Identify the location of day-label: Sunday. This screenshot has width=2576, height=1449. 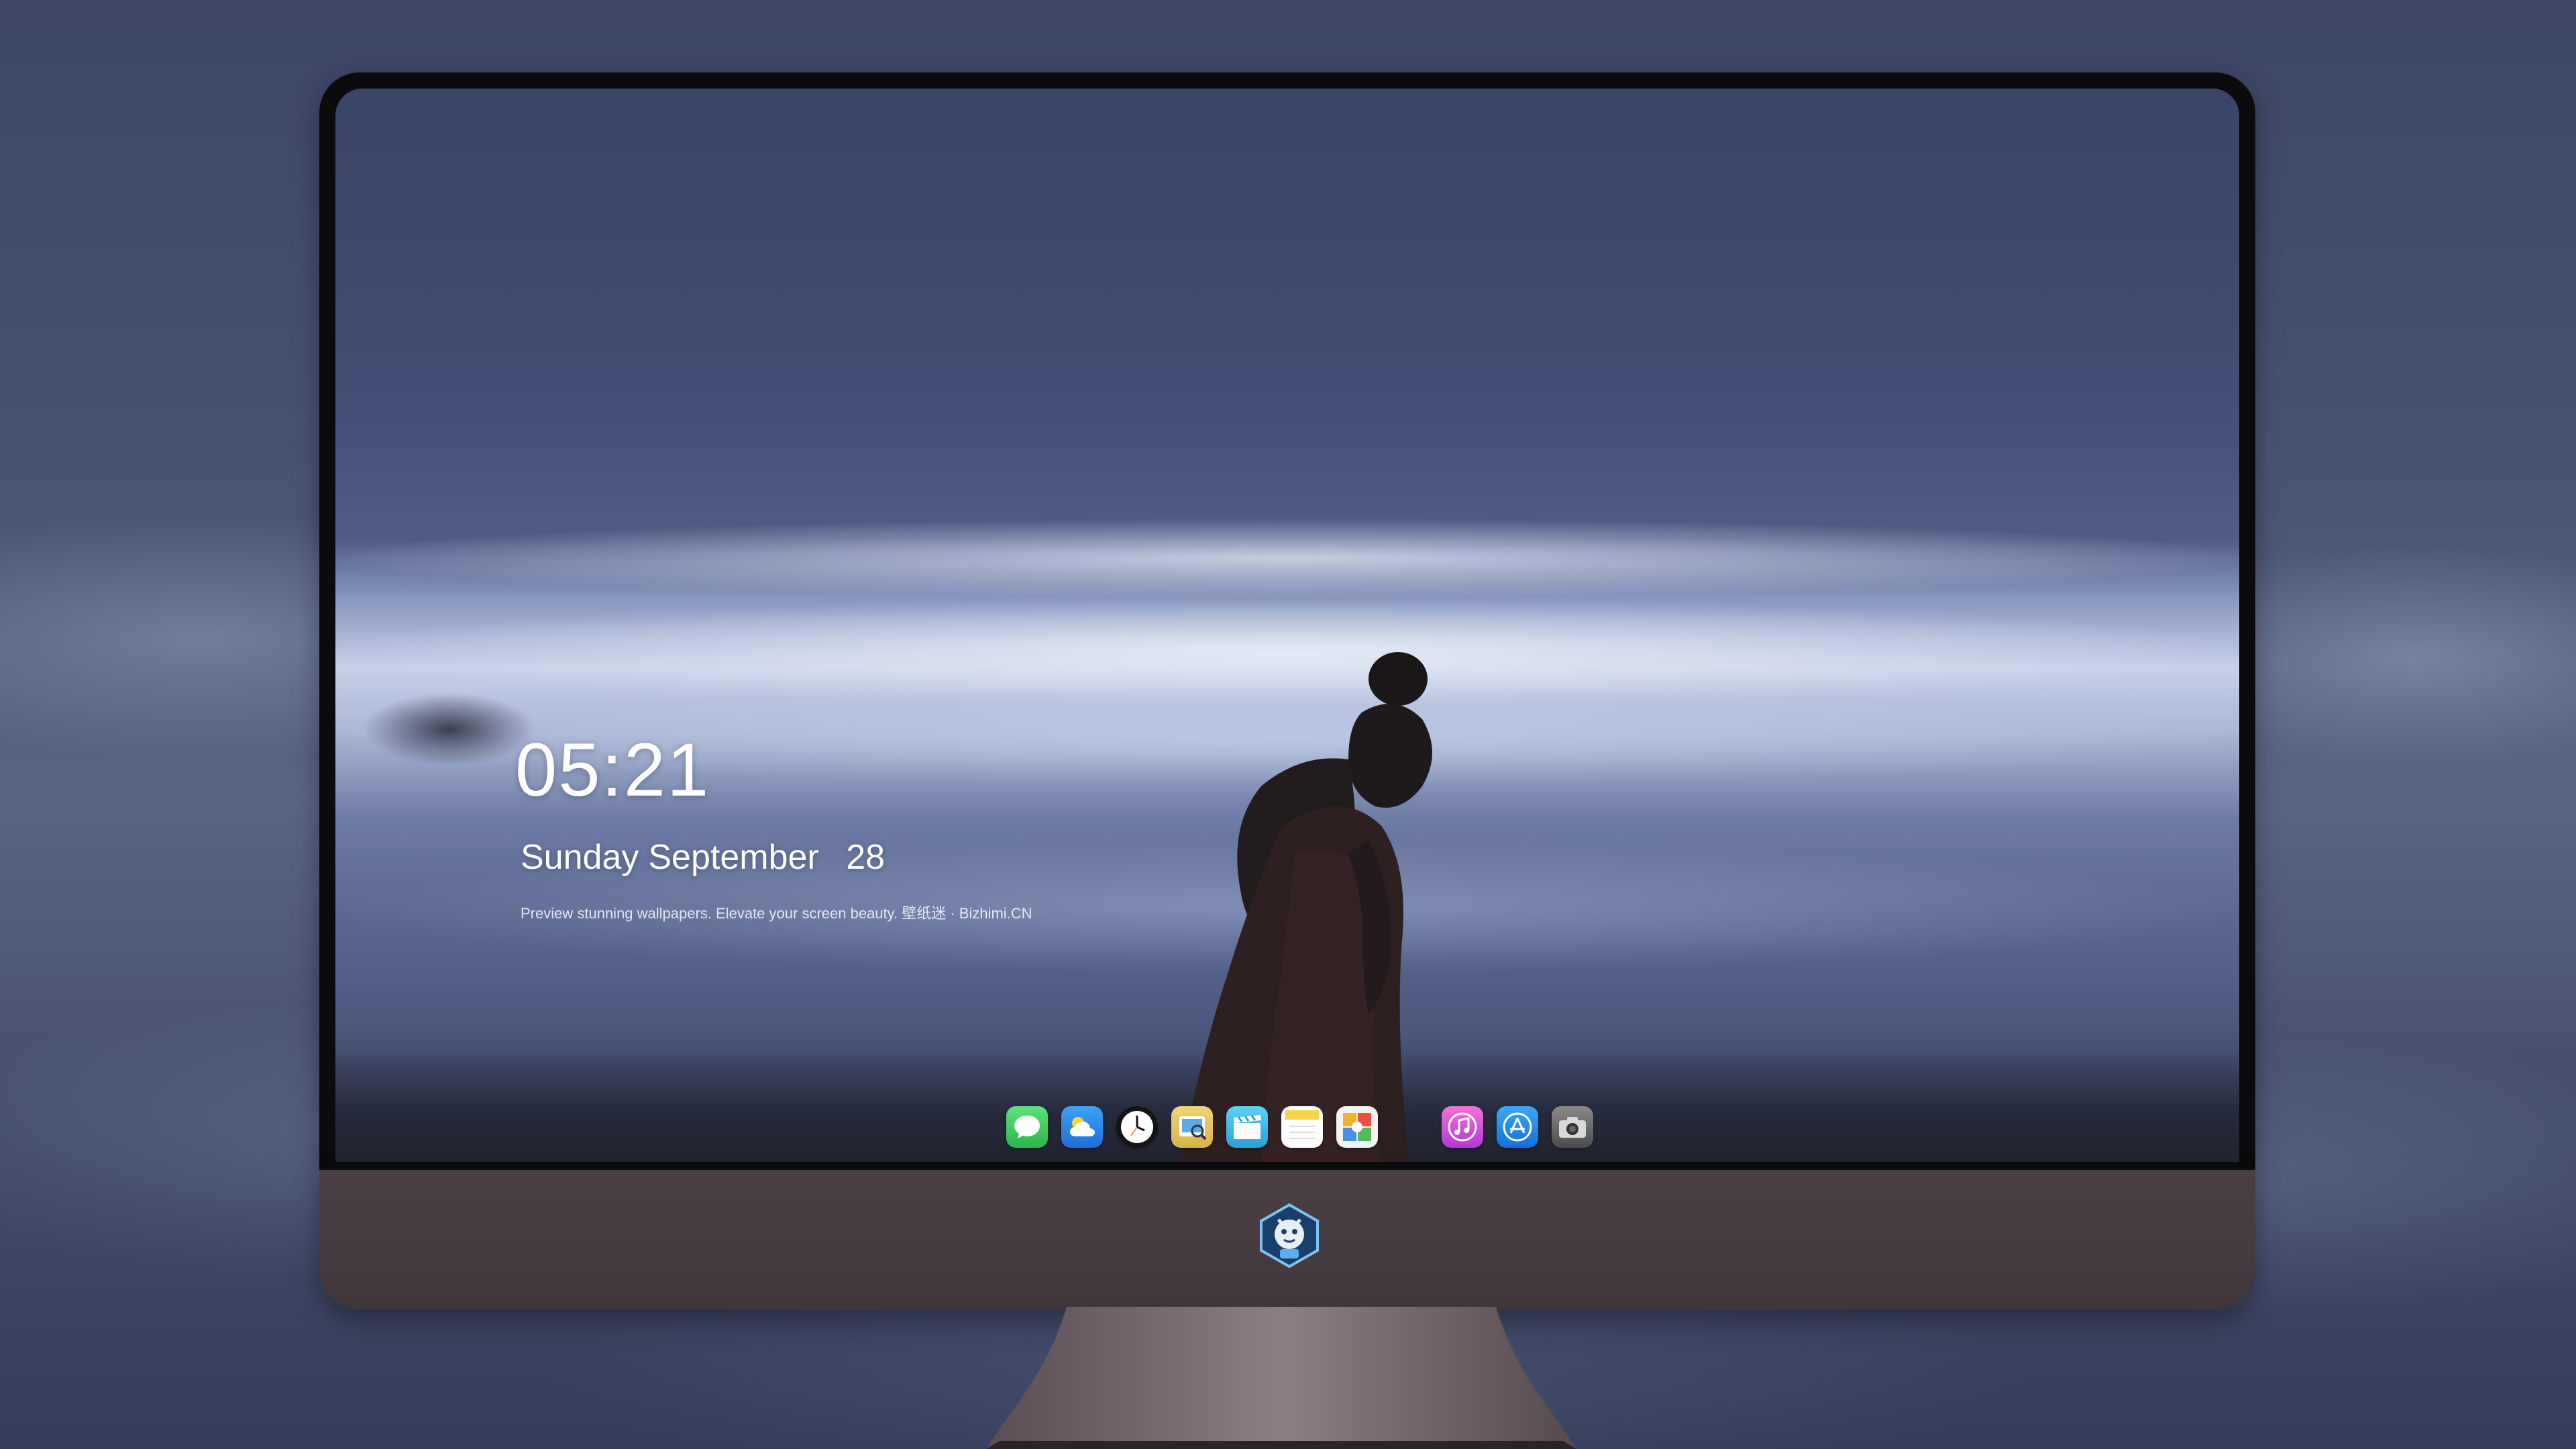
(580, 857).